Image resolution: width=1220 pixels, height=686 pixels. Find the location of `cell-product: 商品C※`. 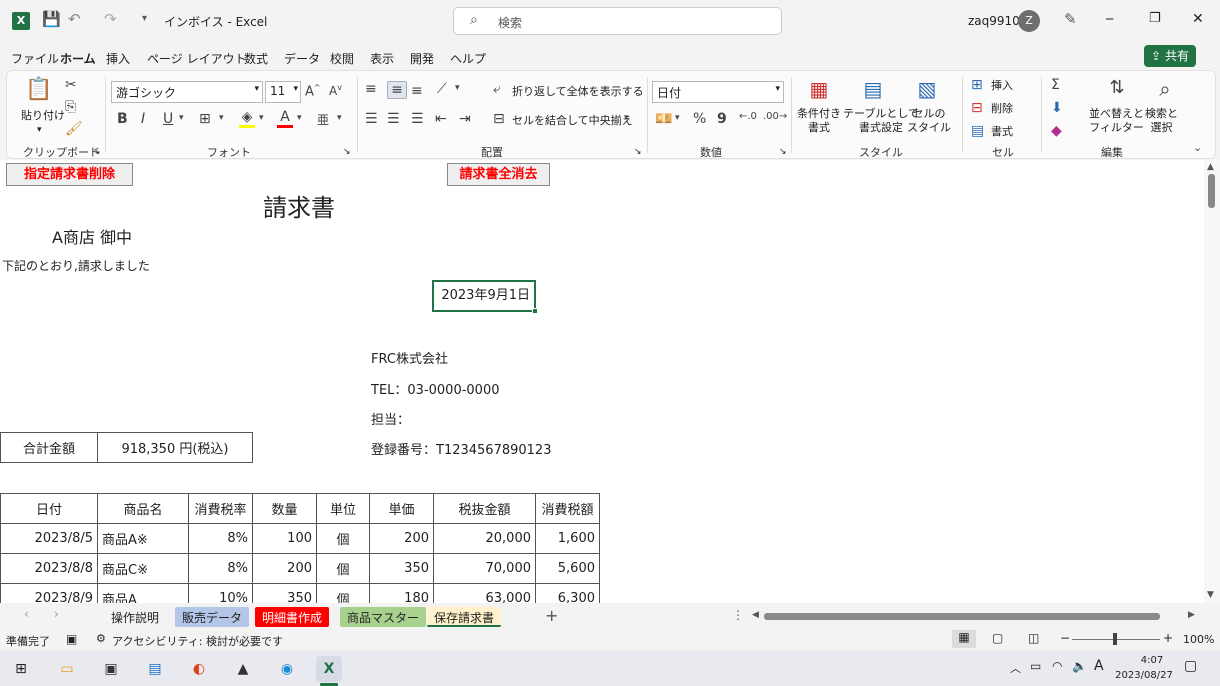

cell-product: 商品C※ is located at coordinates (143, 568).